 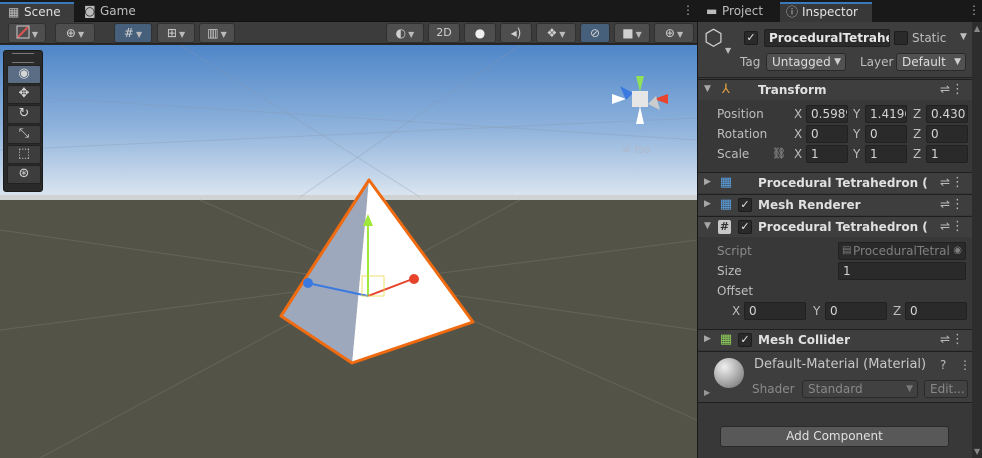 What do you see at coordinates (24, 94) in the screenshot?
I see `move-tool-button: ✥` at bounding box center [24, 94].